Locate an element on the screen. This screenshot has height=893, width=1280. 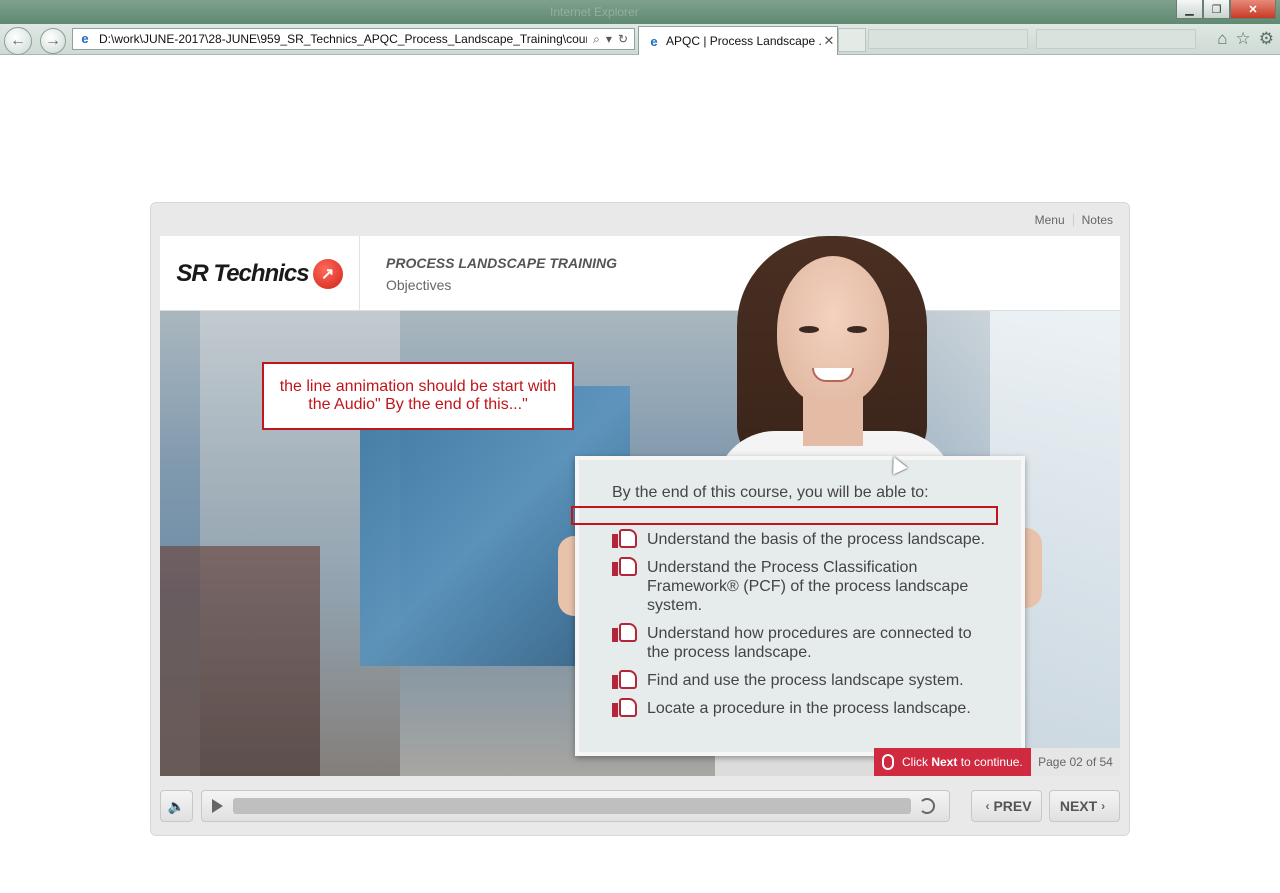
home-icon: ⌂ is located at coordinates (1222, 39).